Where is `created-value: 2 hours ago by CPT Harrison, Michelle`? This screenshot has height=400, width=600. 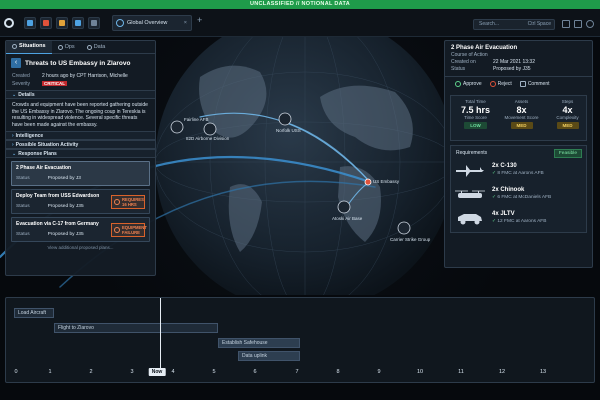
created-value: 2 hours ago by CPT Harrison, Michelle is located at coordinates (85, 76).